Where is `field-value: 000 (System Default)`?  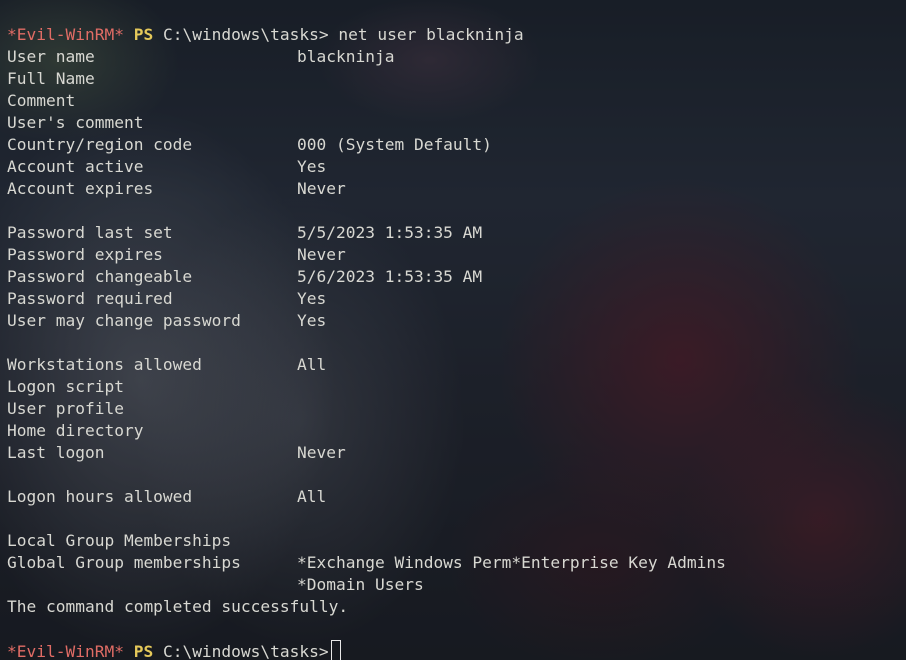 field-value: 000 (System Default) is located at coordinates (394, 144).